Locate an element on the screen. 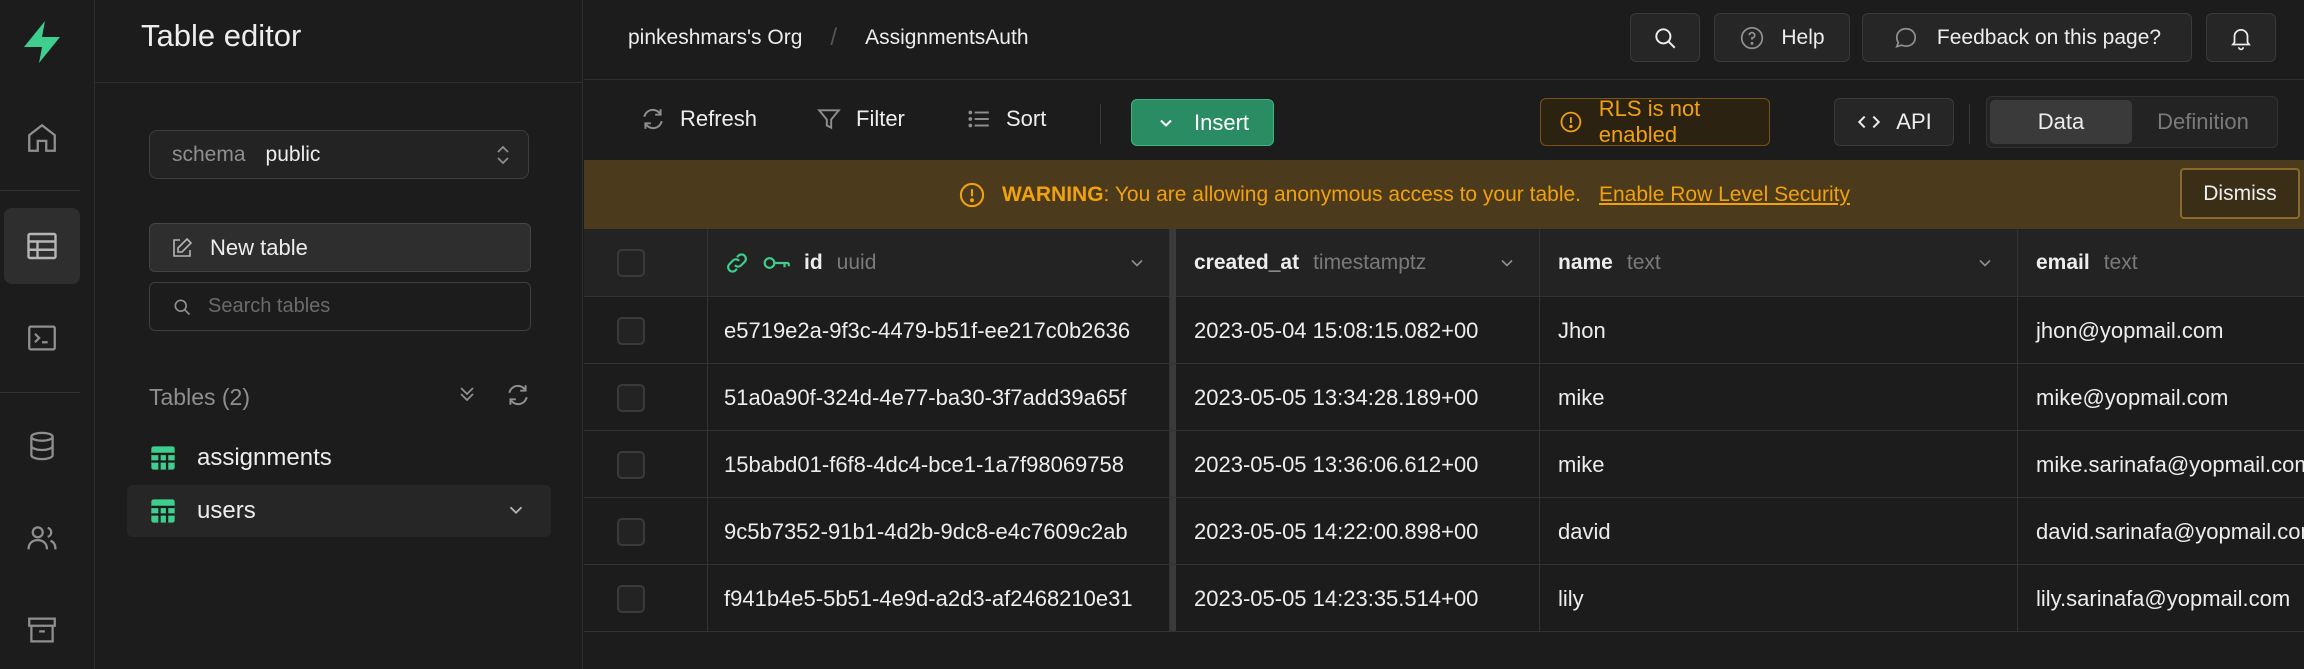  cell-created-at: 2023-05-05 13:36:06.612+00 is located at coordinates (1358, 464).